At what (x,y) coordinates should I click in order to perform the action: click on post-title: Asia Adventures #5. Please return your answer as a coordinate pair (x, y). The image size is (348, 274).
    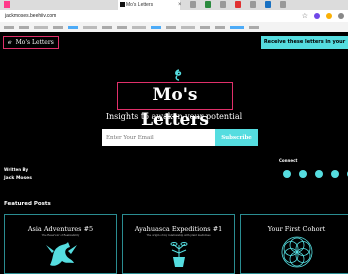
    Looking at the image, I should click on (60, 229).